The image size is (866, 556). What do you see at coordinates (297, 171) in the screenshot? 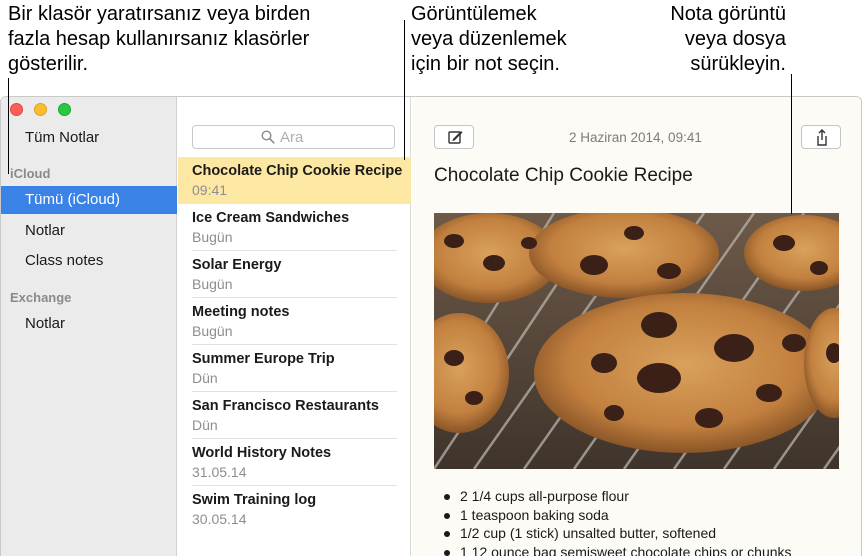
I see `note-title: Chocolate Chip Cookie Recipe` at bounding box center [297, 171].